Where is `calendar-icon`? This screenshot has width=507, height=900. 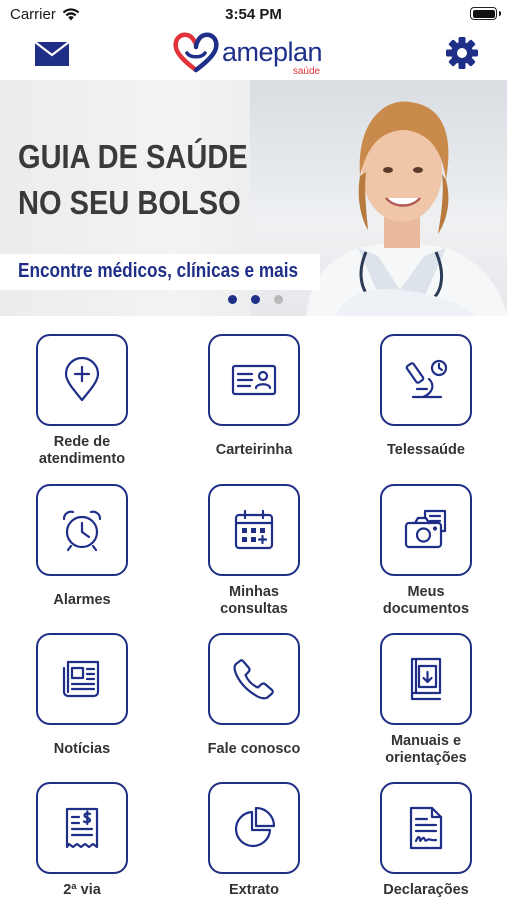
calendar-icon is located at coordinates (254, 529).